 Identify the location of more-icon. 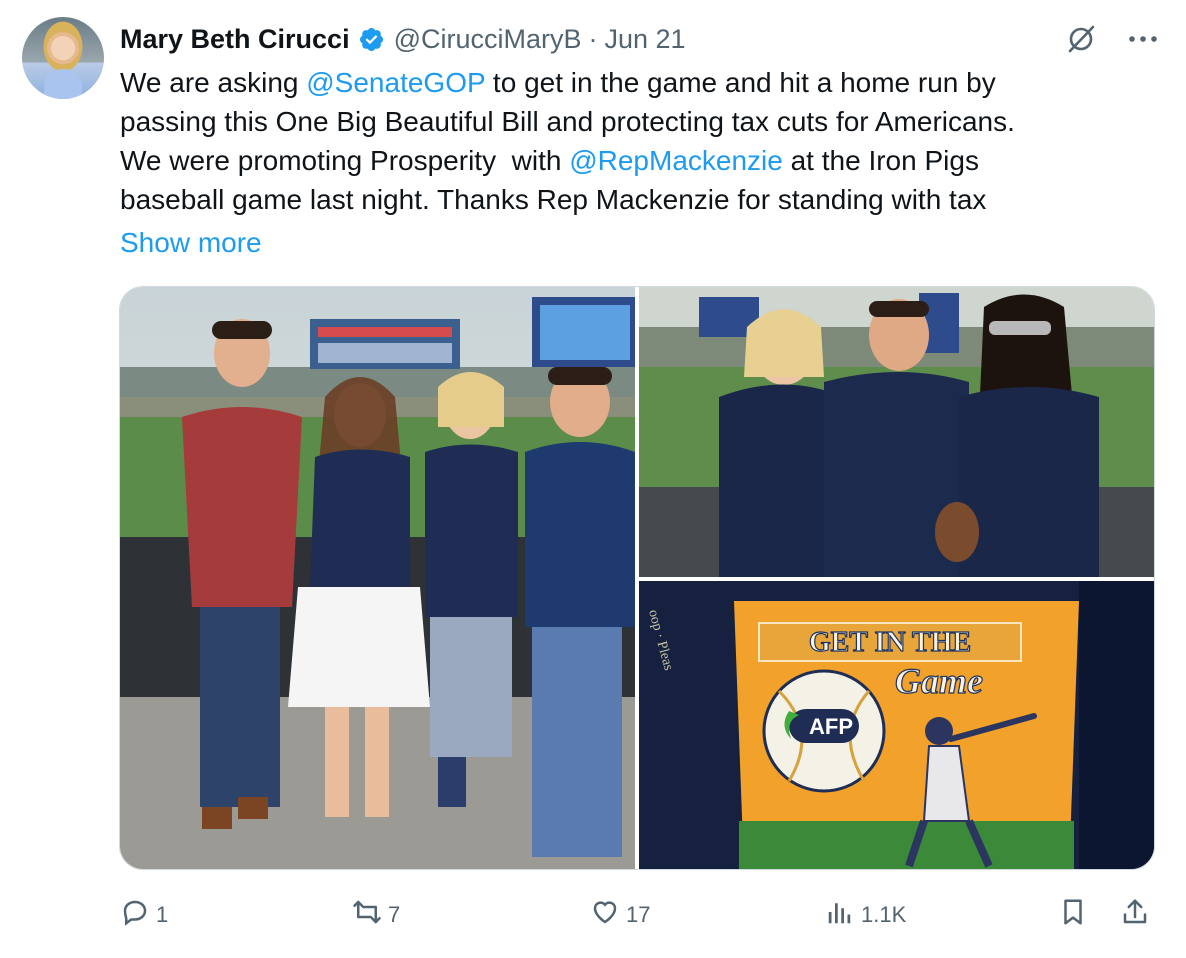
(1143, 39).